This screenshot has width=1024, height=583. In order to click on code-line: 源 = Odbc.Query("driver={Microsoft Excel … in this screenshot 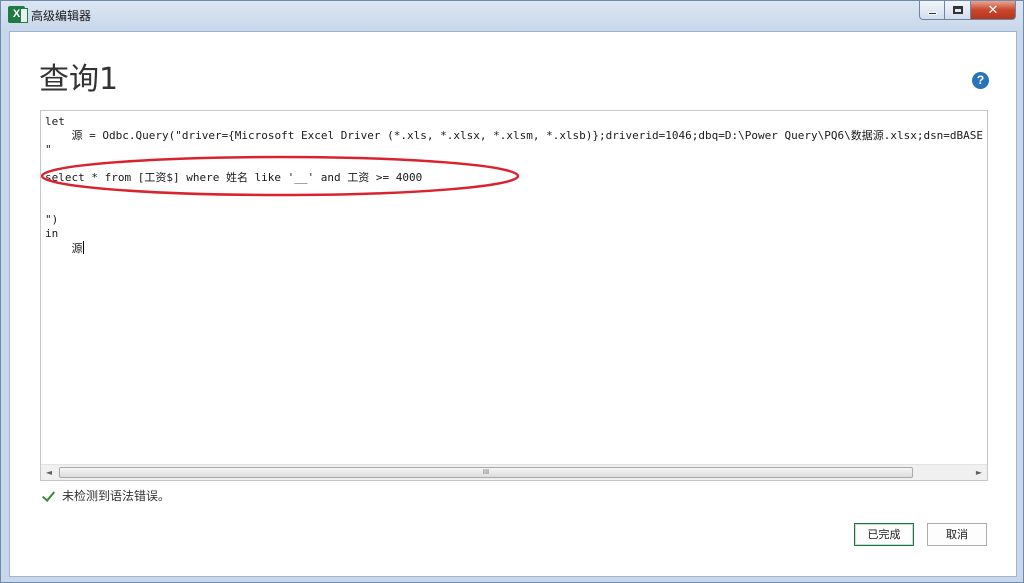, I will do `click(514, 135)`.